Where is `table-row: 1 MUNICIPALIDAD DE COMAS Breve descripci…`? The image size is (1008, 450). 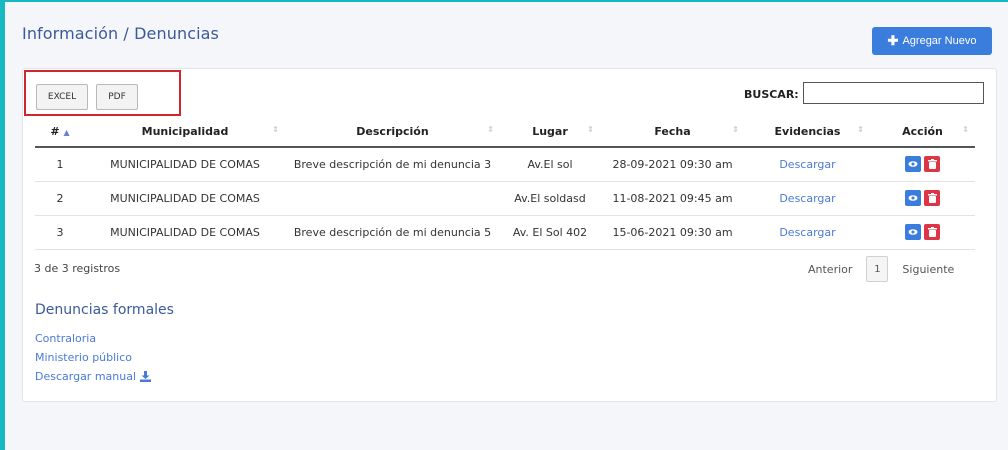
table-row: 1 MUNICIPALIDAD DE COMAS Breve descripci… is located at coordinates (505, 164).